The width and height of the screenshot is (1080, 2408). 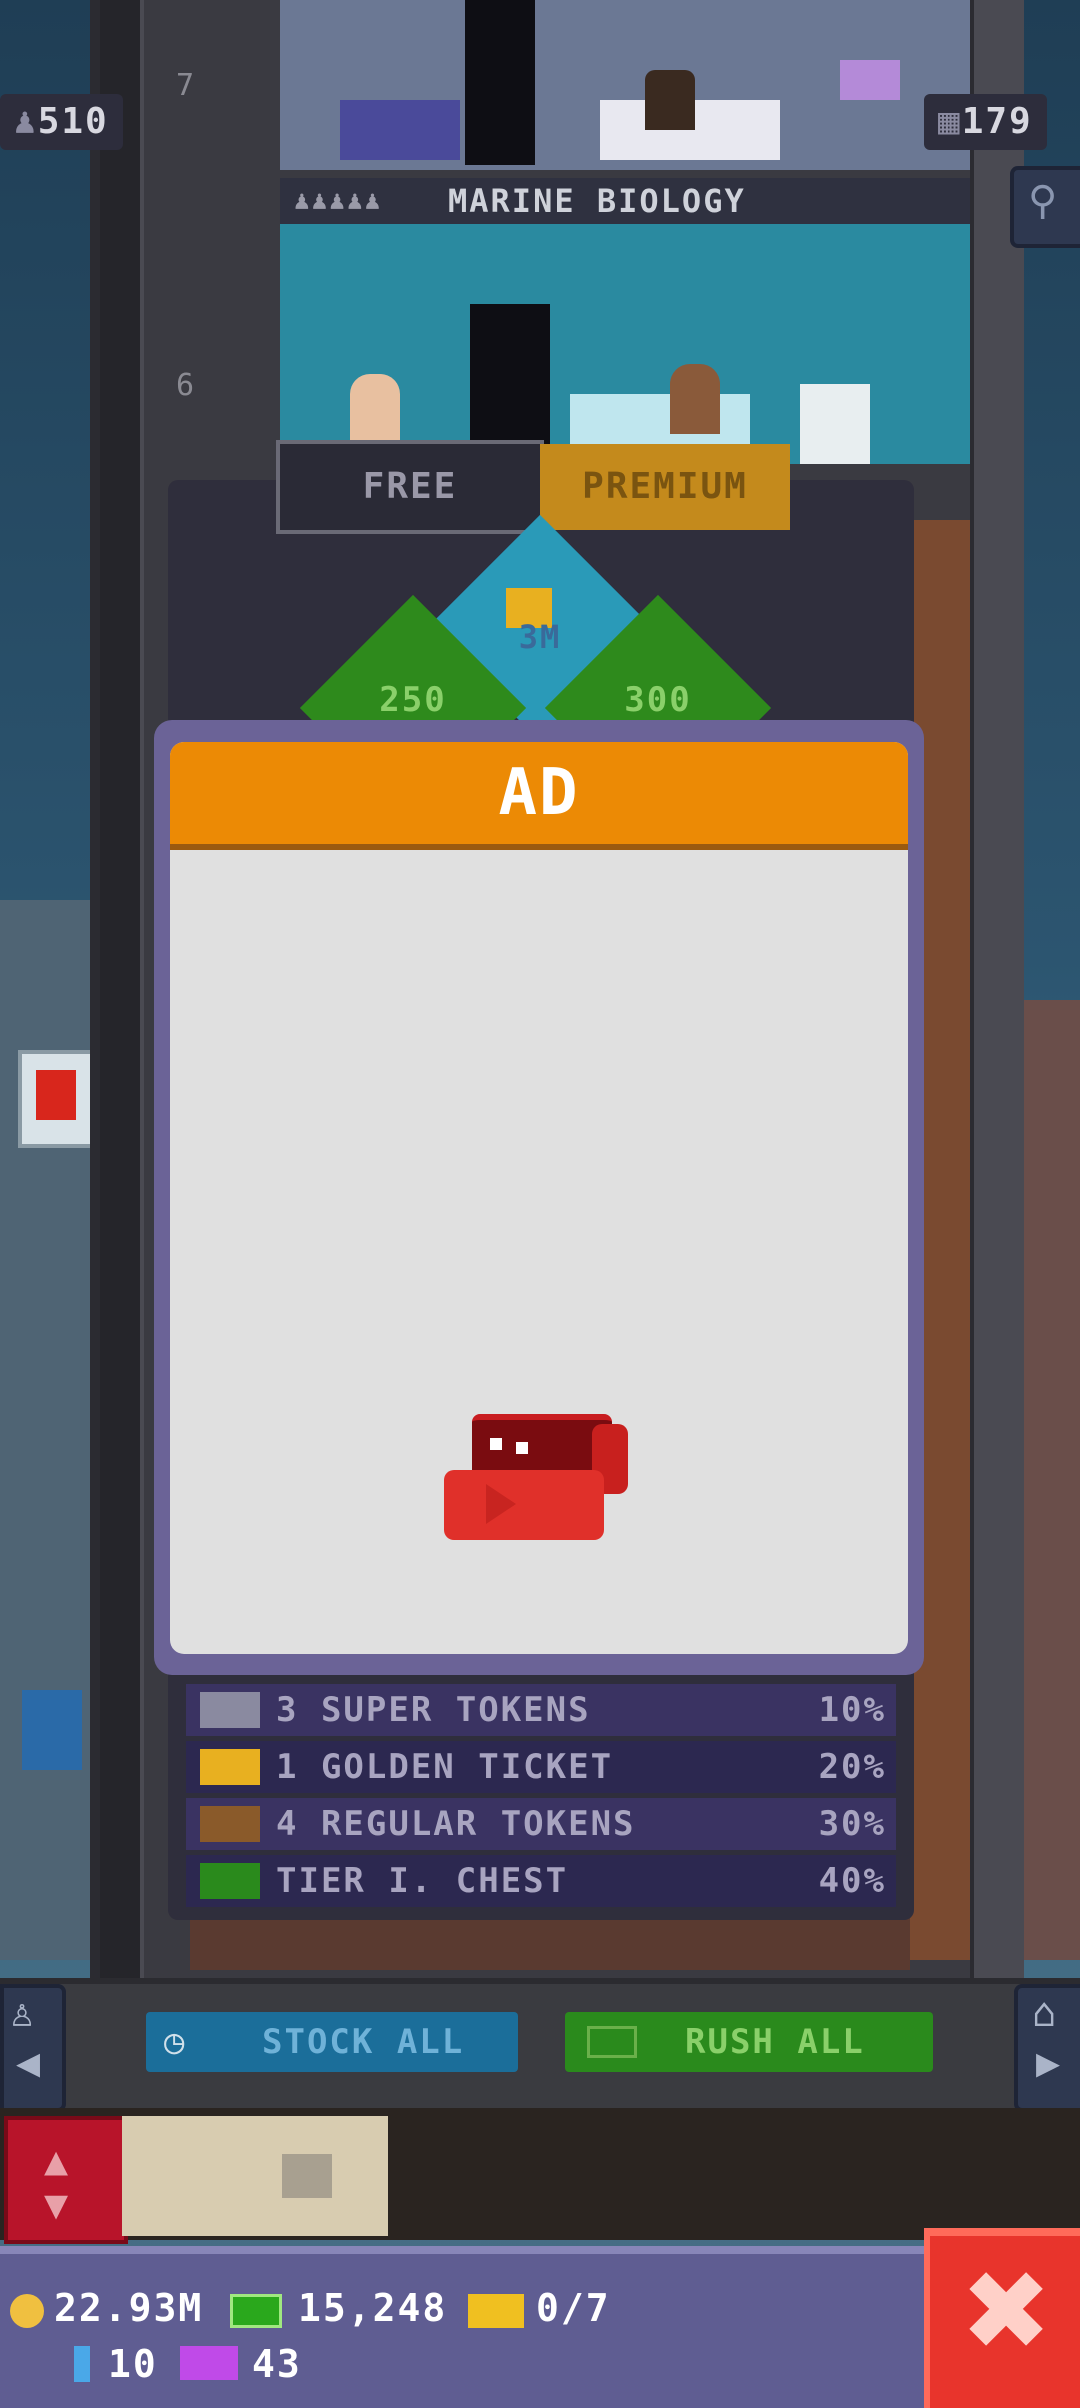 What do you see at coordinates (625, 85) in the screenshot?
I see `floor-7-room` at bounding box center [625, 85].